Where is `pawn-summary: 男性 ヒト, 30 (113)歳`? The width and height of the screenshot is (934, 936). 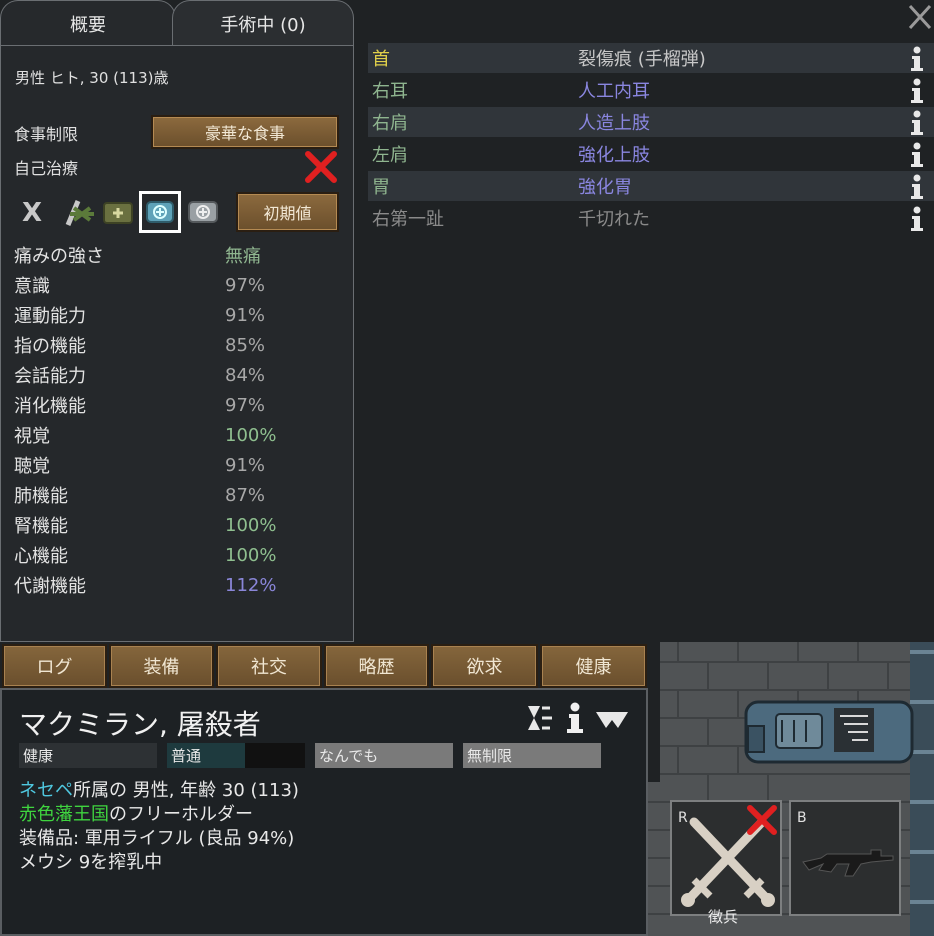
pawn-summary: 男性 ヒト, 30 (113)歳 is located at coordinates (92, 78).